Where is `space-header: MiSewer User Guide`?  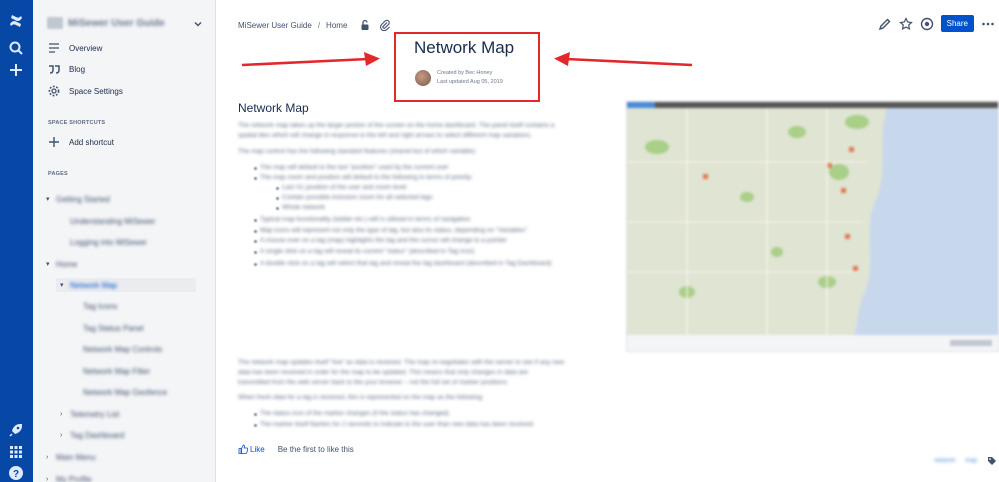
space-header: MiSewer User Guide is located at coordinates (127, 23).